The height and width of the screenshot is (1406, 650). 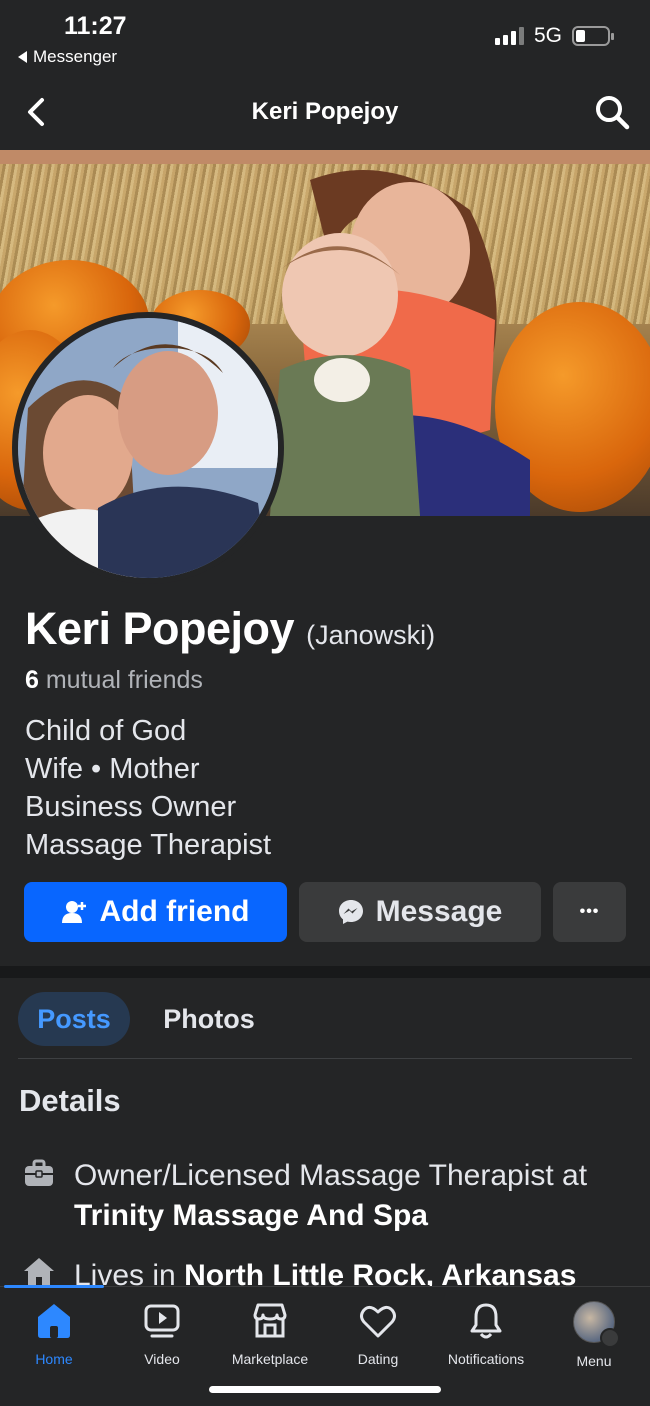 What do you see at coordinates (251, 1215) in the screenshot?
I see `work-place-link: Trinity Massage And Spa` at bounding box center [251, 1215].